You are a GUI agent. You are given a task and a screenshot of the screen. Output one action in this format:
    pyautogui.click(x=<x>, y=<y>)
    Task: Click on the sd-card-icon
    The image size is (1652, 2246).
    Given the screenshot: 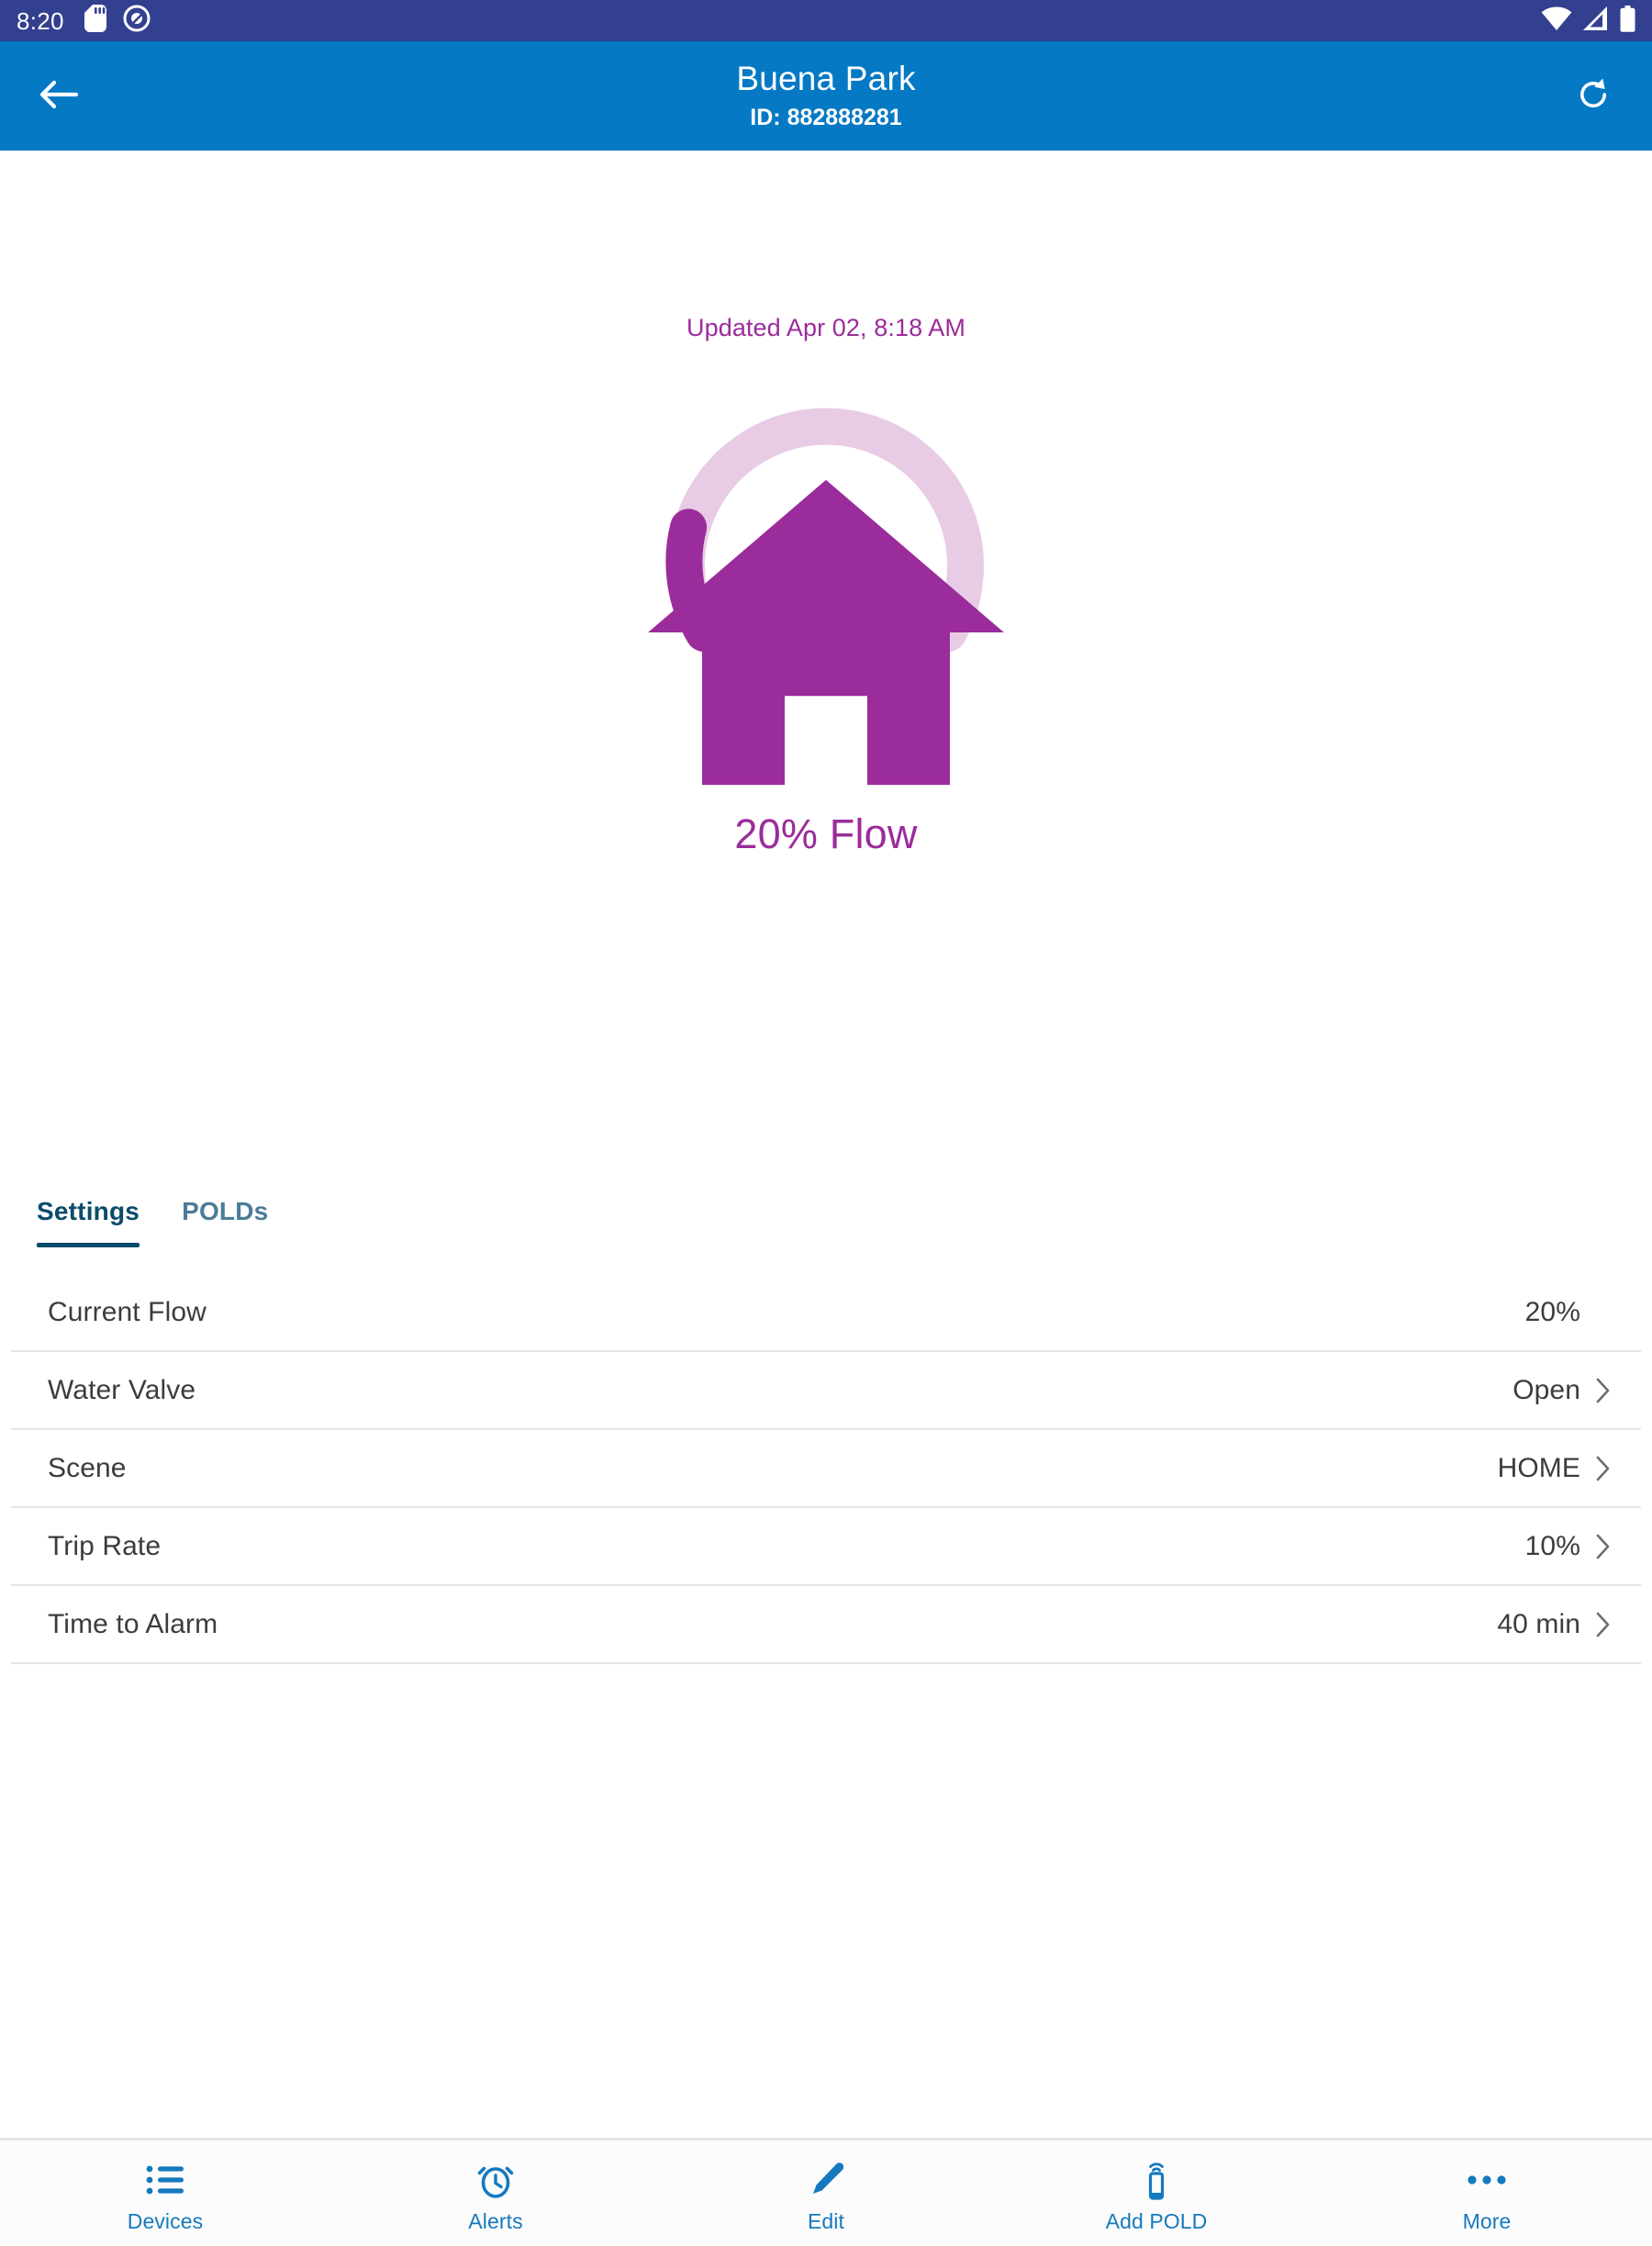 What is the action you would take?
    pyautogui.click(x=95, y=21)
    